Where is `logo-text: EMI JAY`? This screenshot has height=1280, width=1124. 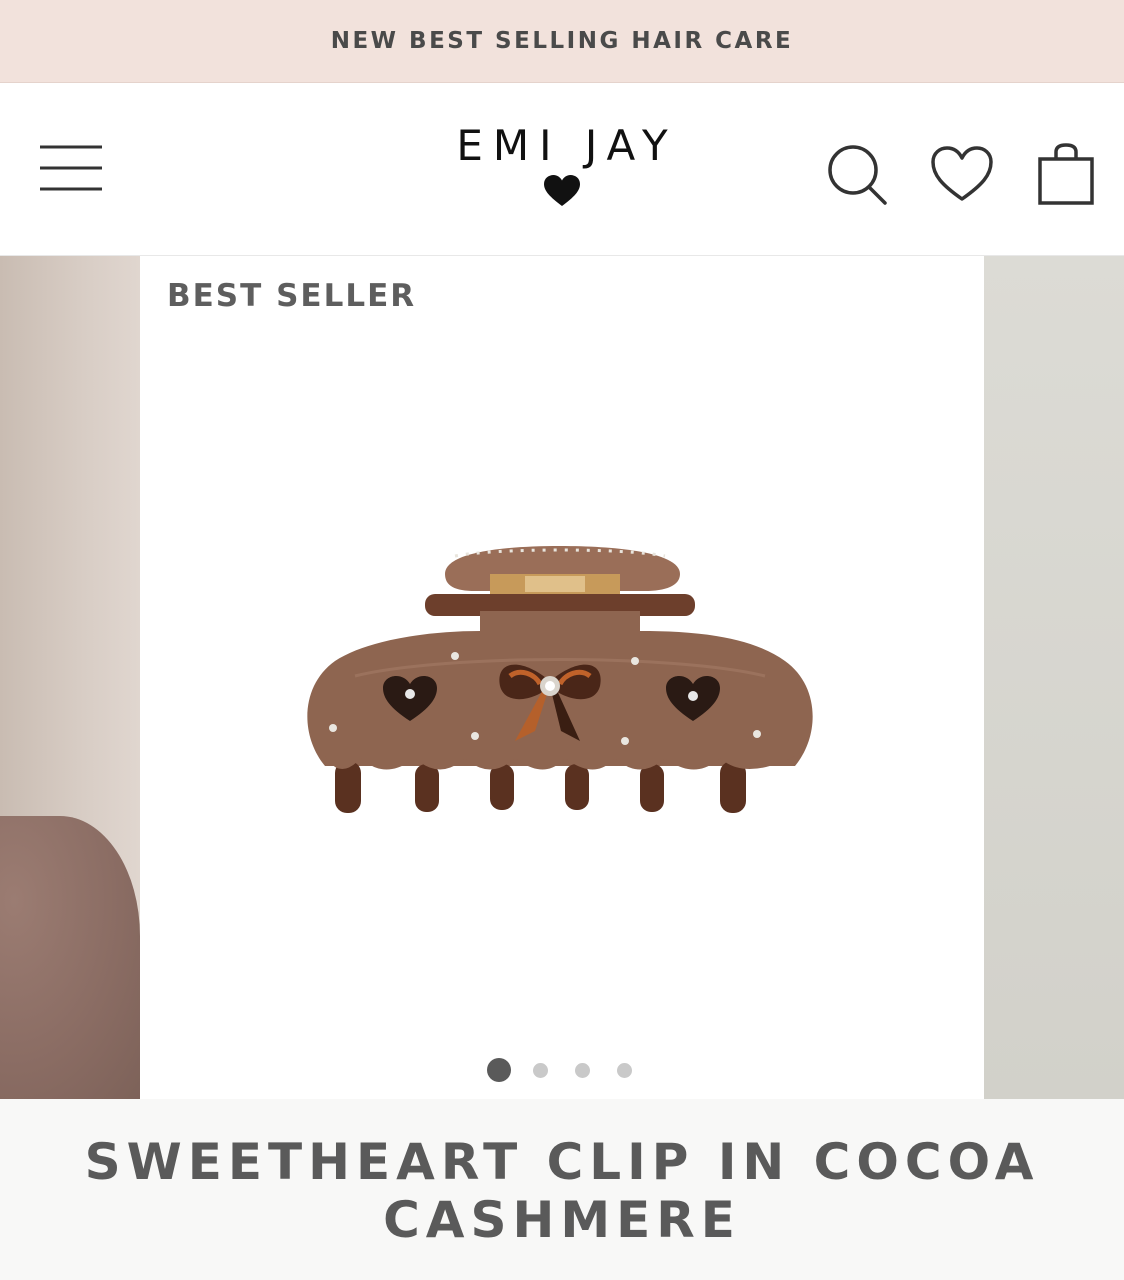
logo-text: EMI JAY is located at coordinates (567, 145).